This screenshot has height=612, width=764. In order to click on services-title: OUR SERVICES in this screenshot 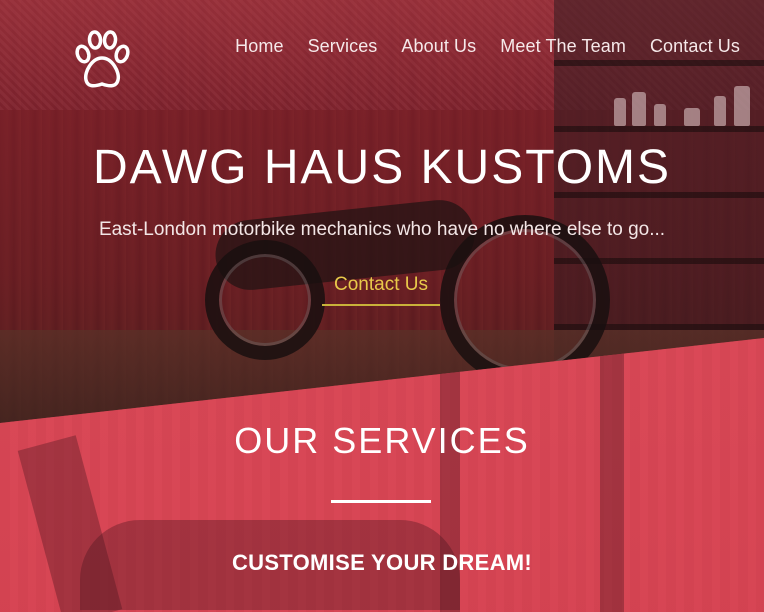, I will do `click(382, 440)`.